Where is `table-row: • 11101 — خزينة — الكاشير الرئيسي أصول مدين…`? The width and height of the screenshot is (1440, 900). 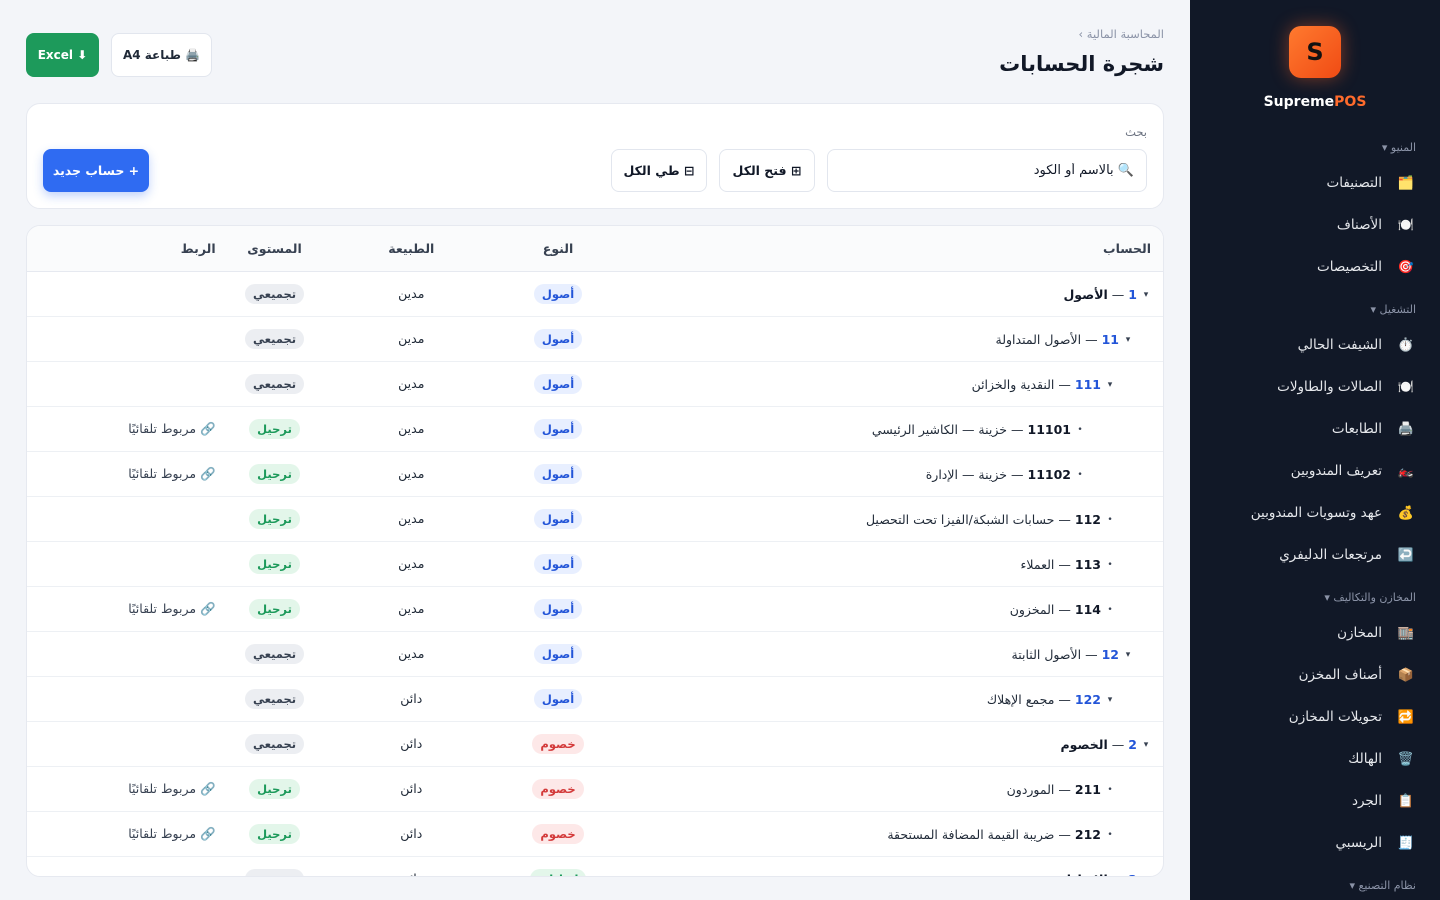 table-row: • 11101 — خزينة — الكاشير الرئيسي أصول مدين… is located at coordinates (595, 429).